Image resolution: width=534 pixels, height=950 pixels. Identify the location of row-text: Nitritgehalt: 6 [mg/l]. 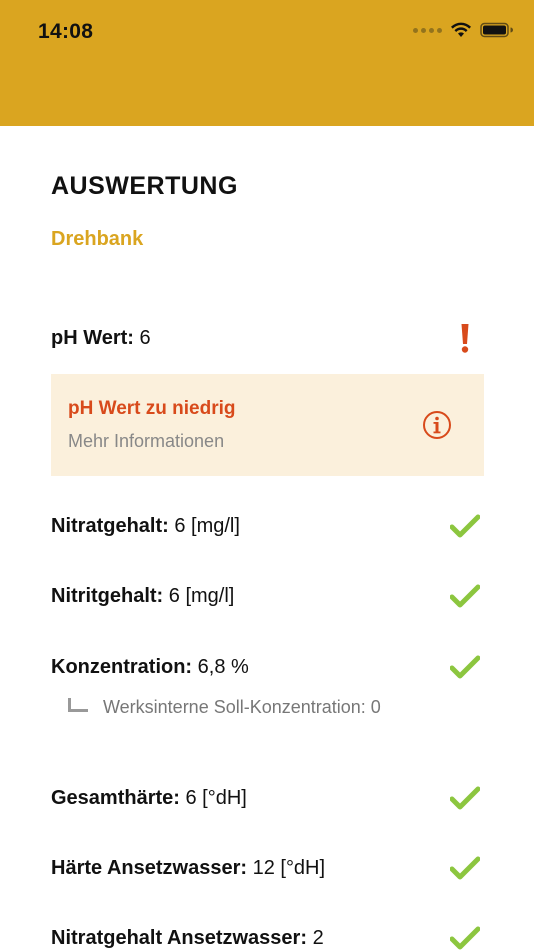
(142, 596).